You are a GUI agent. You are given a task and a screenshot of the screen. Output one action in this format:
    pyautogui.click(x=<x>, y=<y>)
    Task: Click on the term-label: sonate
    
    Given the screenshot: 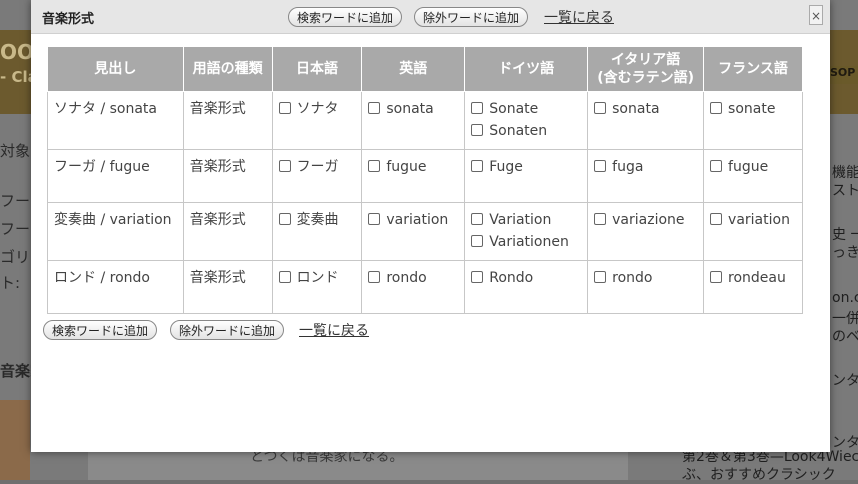 What is the action you would take?
    pyautogui.click(x=752, y=109)
    